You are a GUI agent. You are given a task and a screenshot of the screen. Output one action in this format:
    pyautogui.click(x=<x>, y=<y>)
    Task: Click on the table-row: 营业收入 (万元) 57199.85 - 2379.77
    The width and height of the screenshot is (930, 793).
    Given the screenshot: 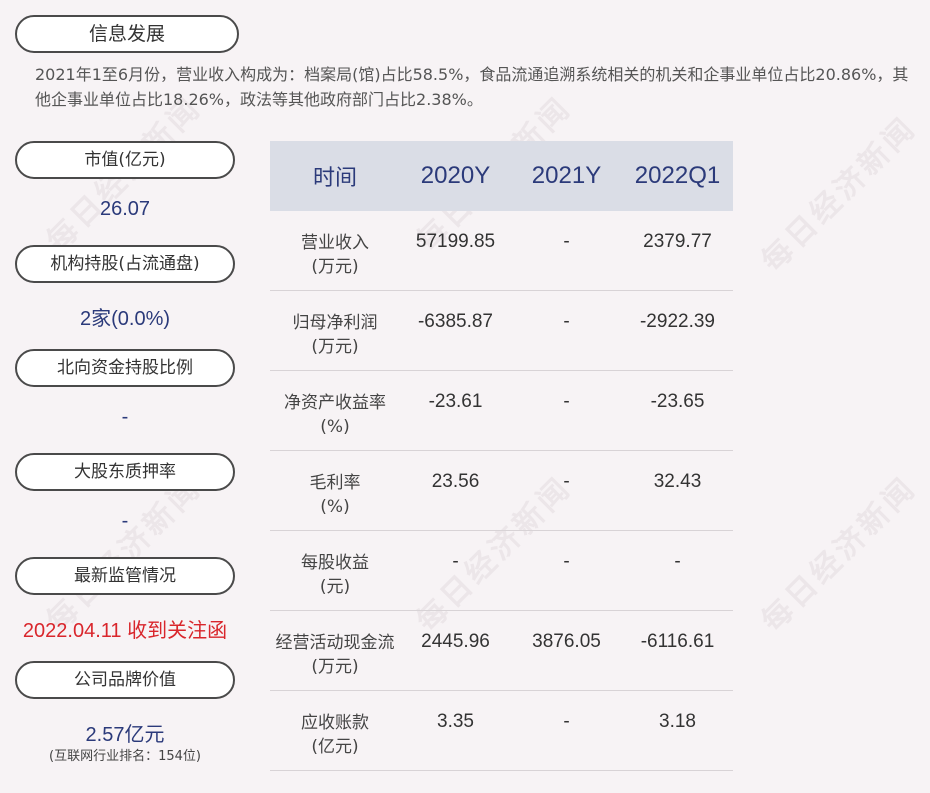 What is the action you would take?
    pyautogui.click(x=501, y=251)
    